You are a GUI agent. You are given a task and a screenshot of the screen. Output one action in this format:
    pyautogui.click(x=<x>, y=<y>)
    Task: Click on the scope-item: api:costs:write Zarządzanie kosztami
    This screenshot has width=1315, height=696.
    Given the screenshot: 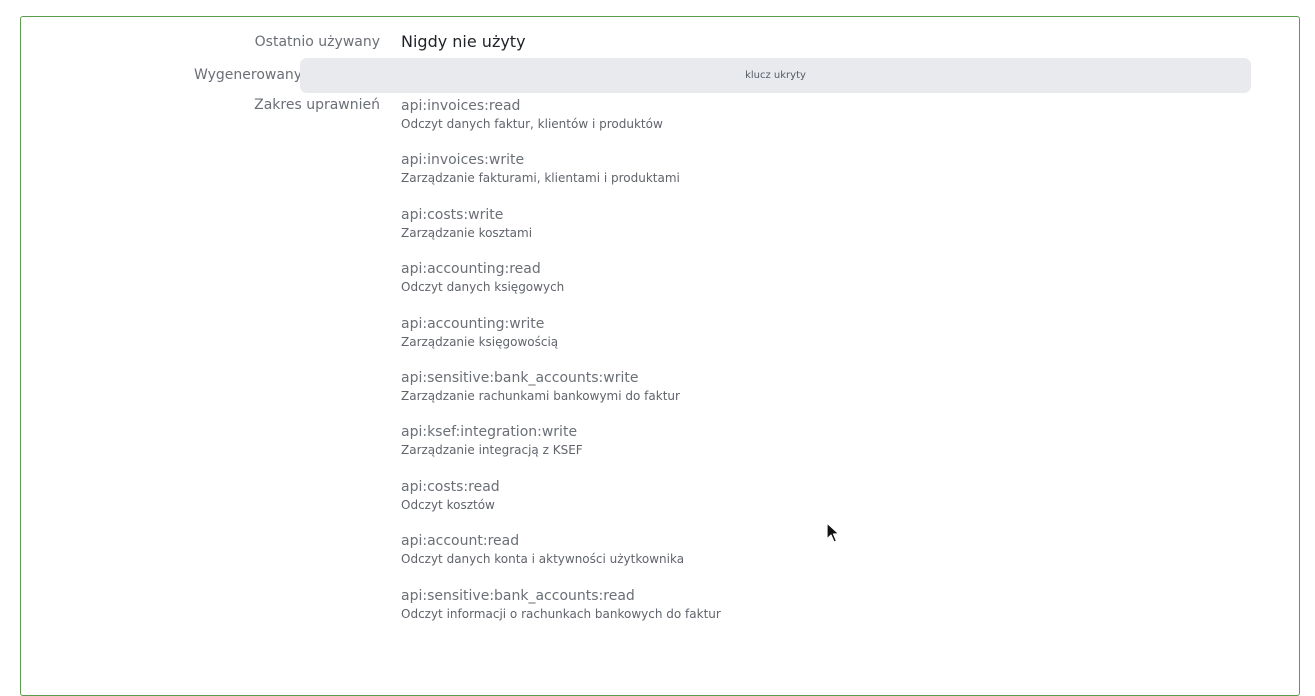 What is the action you would take?
    pyautogui.click(x=801, y=233)
    